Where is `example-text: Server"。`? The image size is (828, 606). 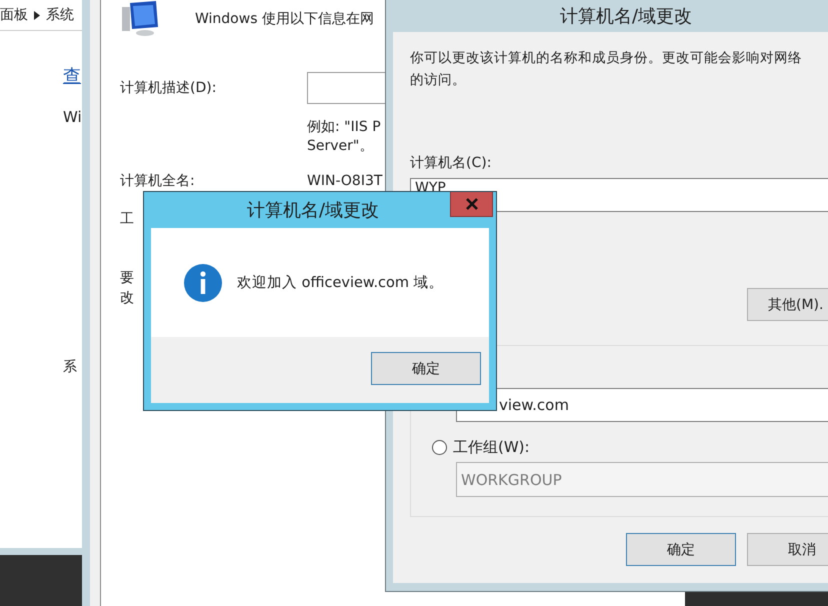 example-text: Server"。 is located at coordinates (340, 146).